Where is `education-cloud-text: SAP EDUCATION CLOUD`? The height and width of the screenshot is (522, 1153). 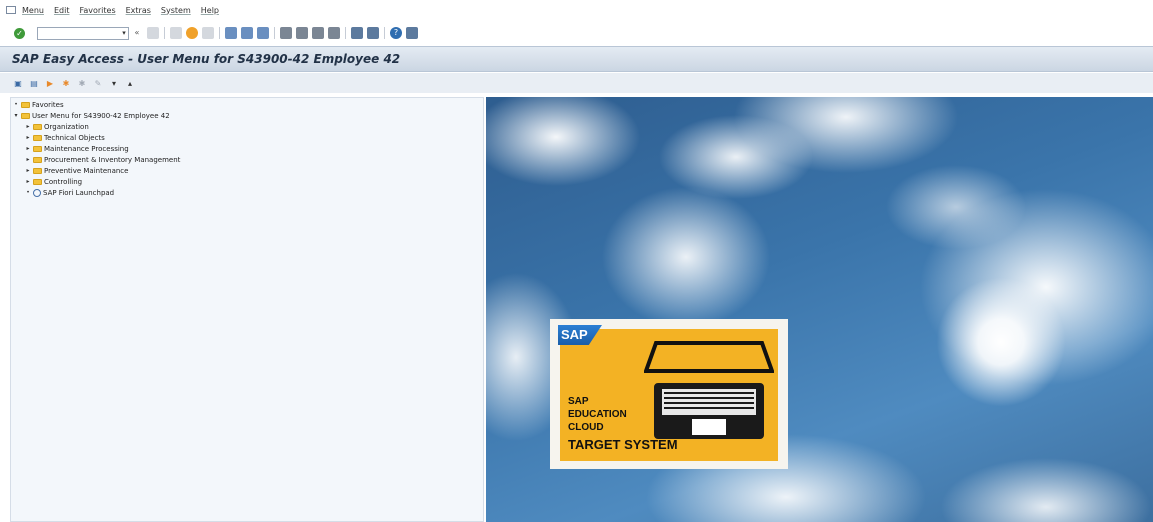
education-cloud-text: SAP EDUCATION CLOUD is located at coordinates (597, 414).